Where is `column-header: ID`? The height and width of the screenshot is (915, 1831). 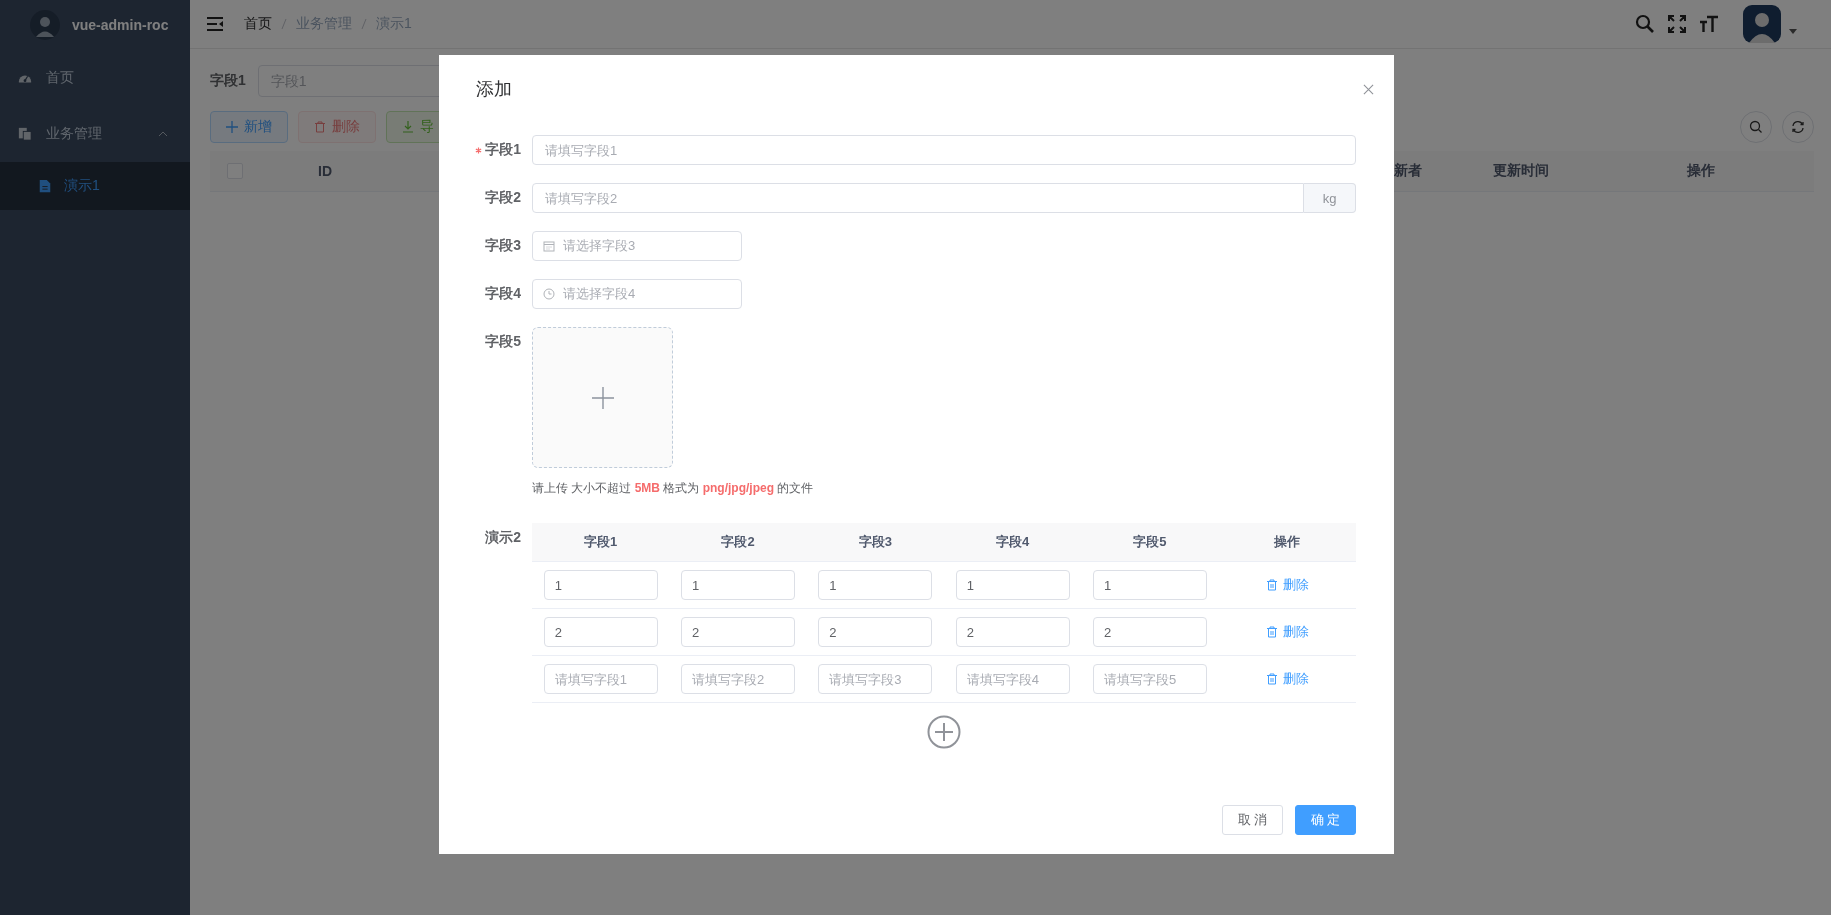
column-header: ID is located at coordinates (325, 171).